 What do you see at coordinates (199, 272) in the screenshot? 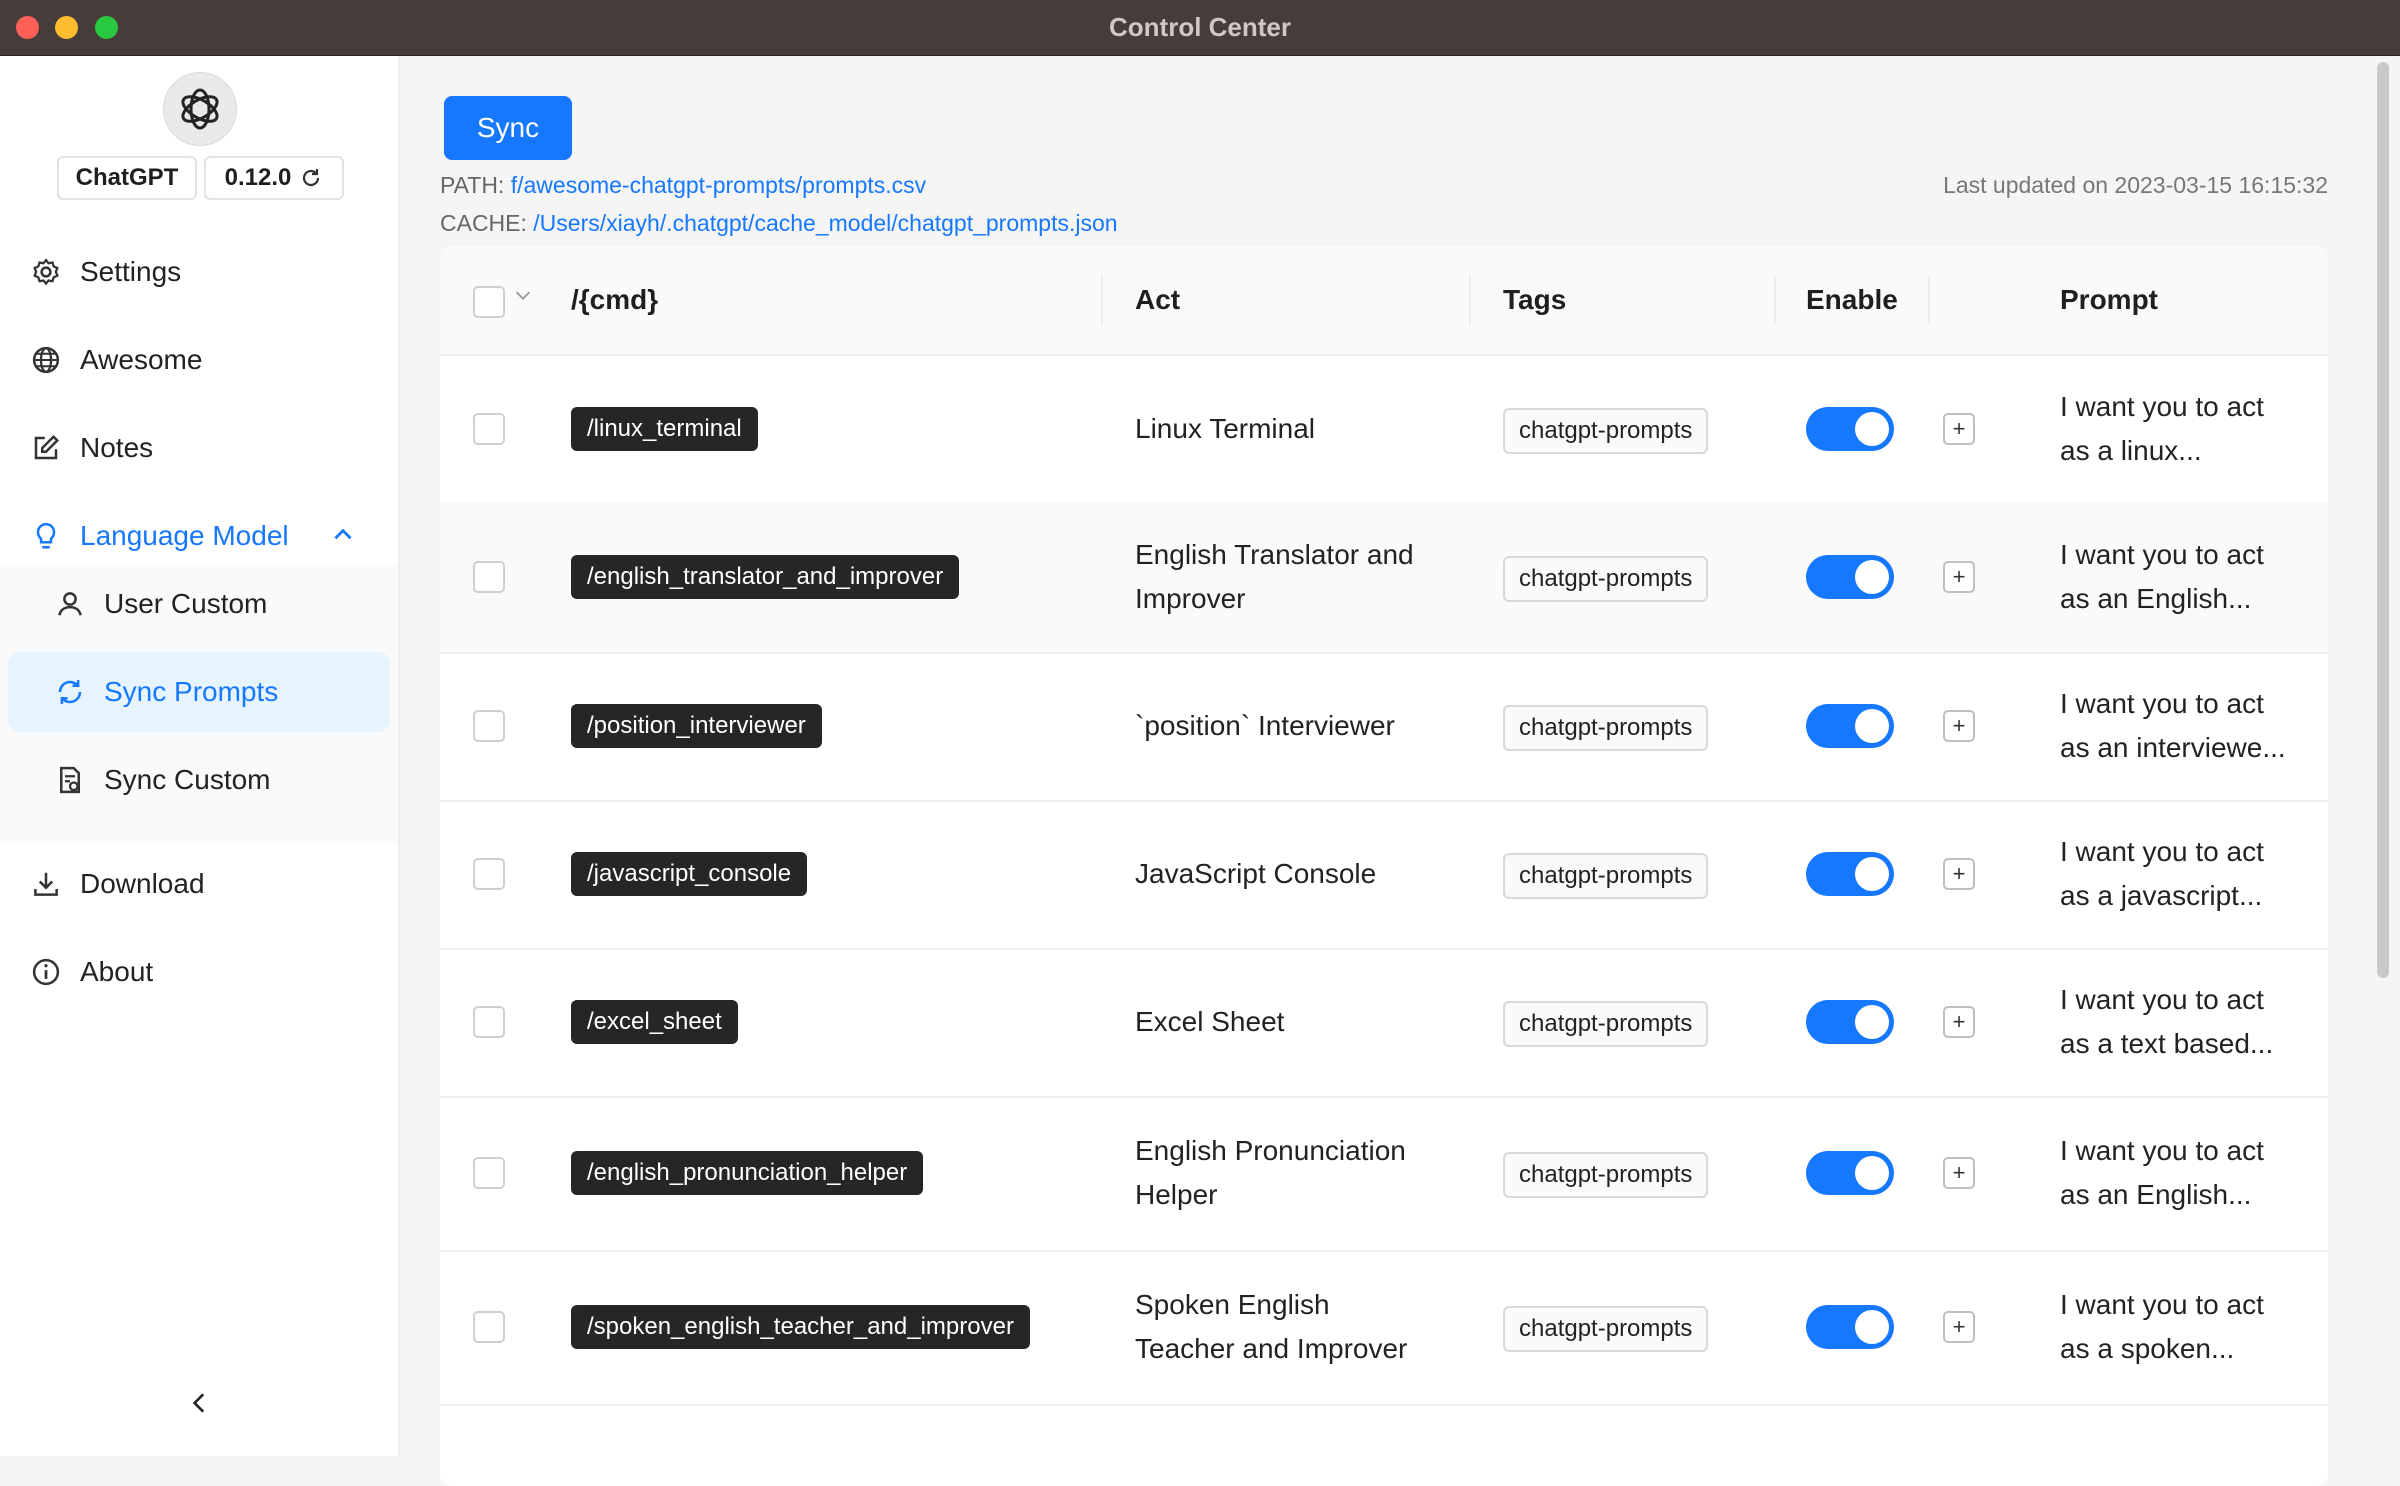
I see `sidebar-item-settings: Settings` at bounding box center [199, 272].